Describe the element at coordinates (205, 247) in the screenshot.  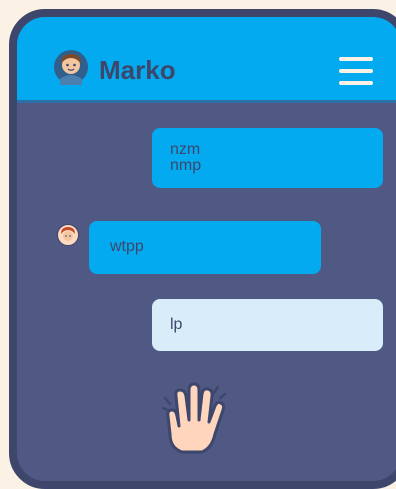
I see `incoming-message: wtpp` at that location.